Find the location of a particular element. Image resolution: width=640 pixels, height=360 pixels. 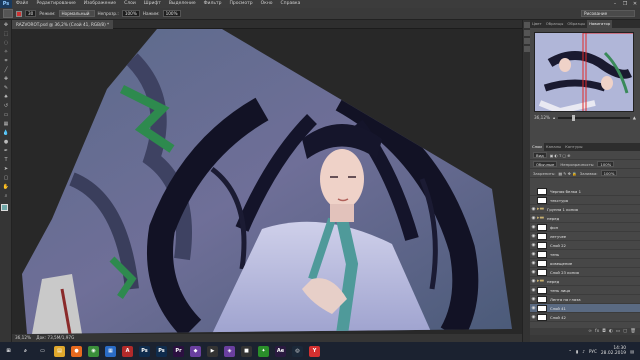

brush-size-field: 30 is located at coordinates (31, 13).